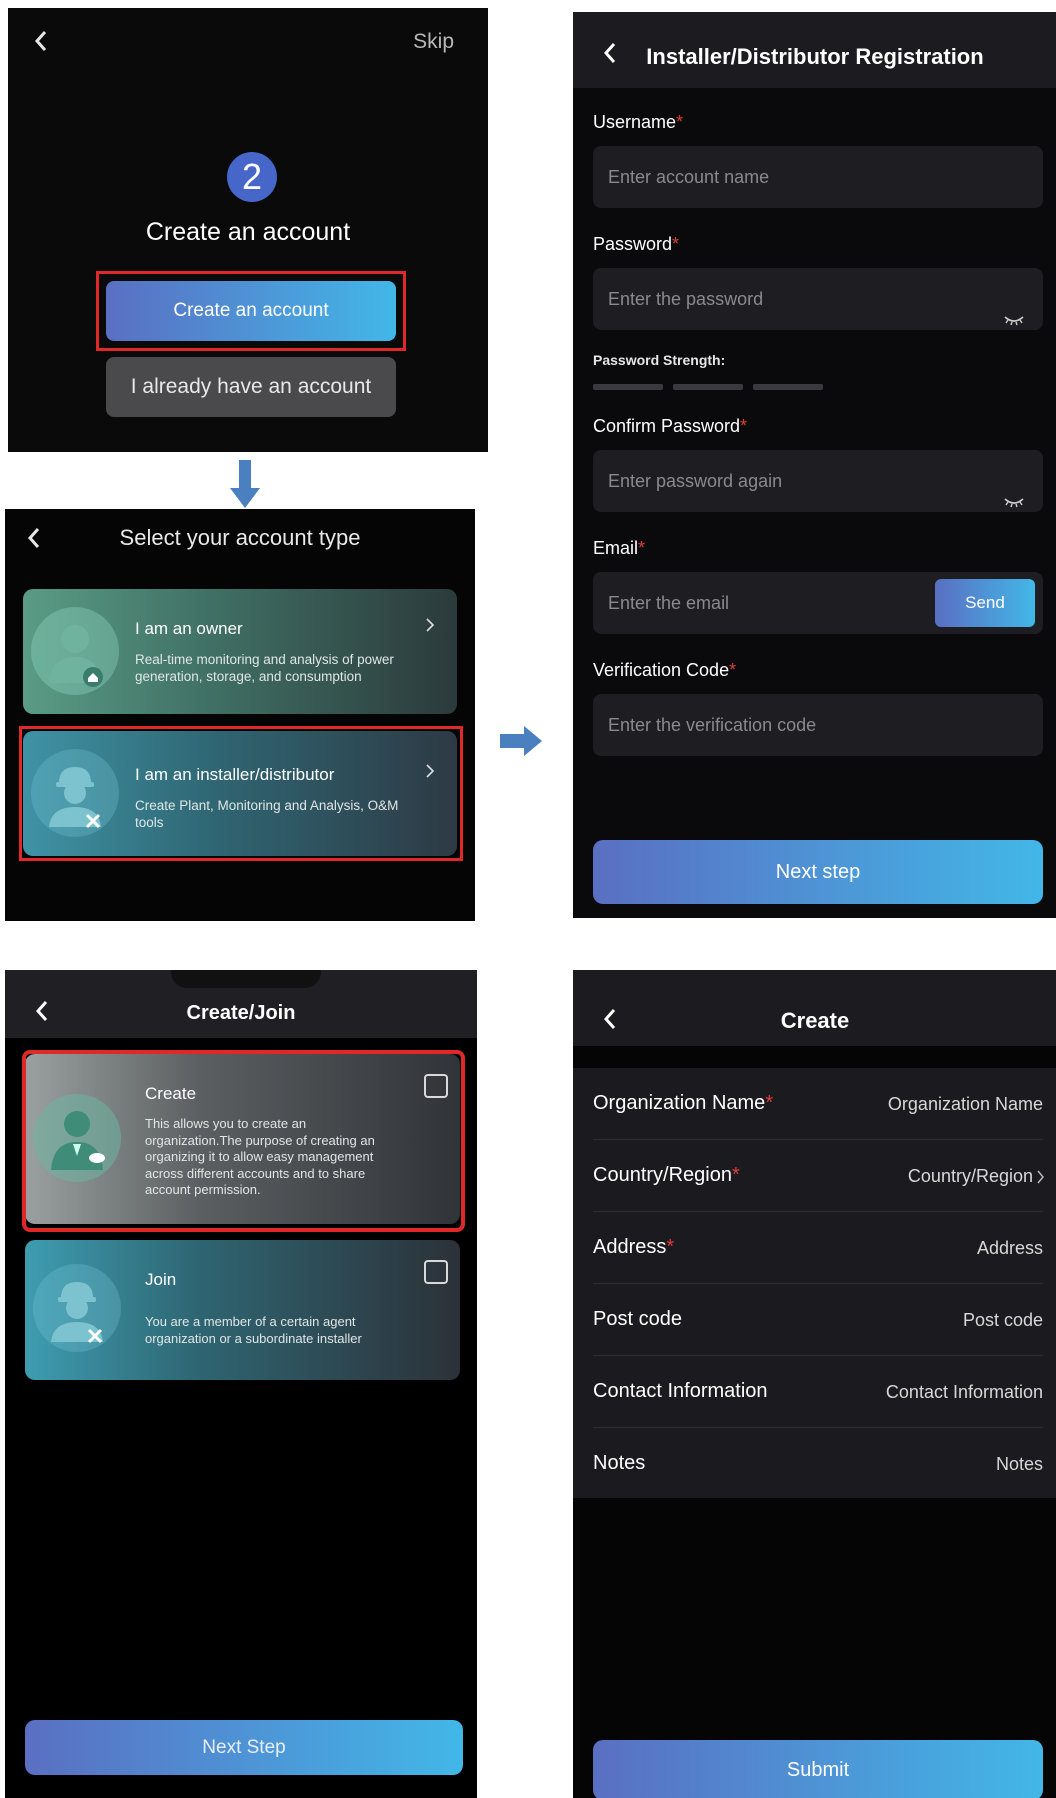  What do you see at coordinates (965, 1104) in the screenshot?
I see `row-value: Organization Name` at bounding box center [965, 1104].